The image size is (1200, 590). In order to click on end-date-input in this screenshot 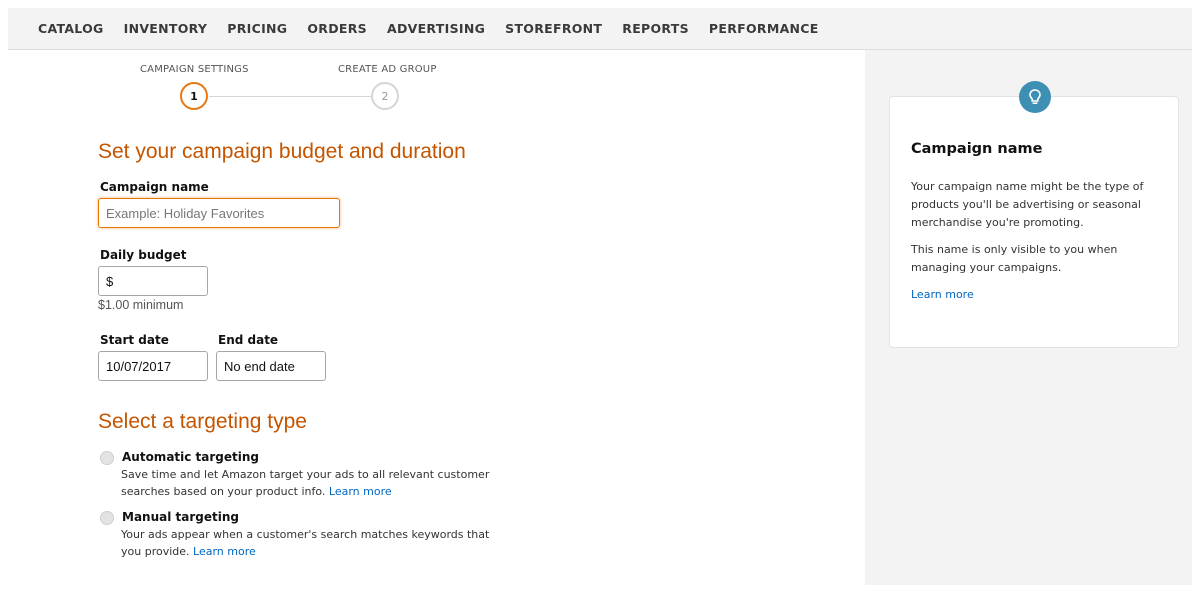, I will do `click(271, 366)`.